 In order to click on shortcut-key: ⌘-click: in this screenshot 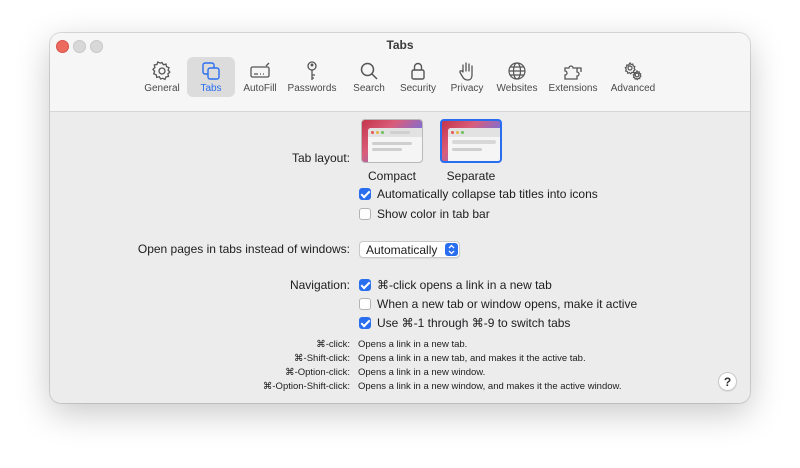, I will do `click(333, 344)`.